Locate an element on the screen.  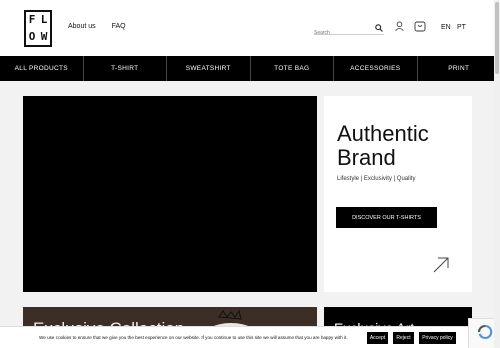
nav-accessories: ACCESSORIES is located at coordinates (376, 68).